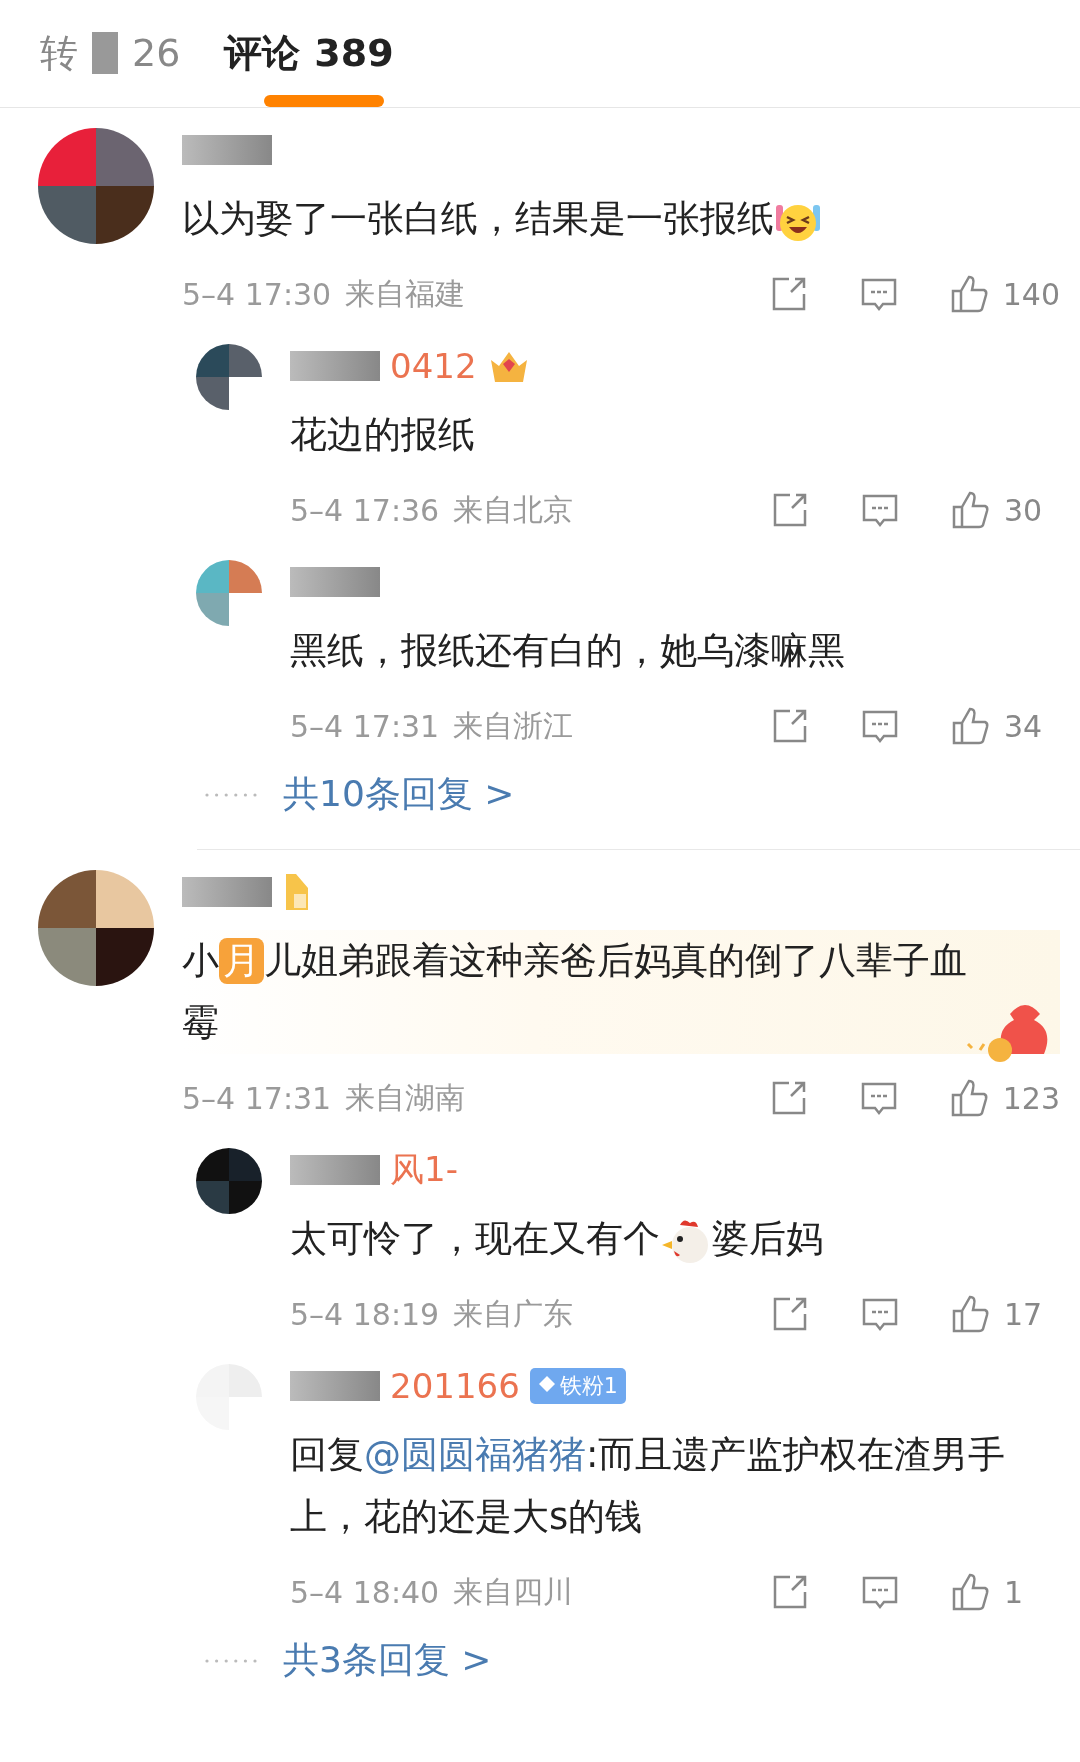 The image size is (1080, 1762). Describe the element at coordinates (383, 435) in the screenshot. I see `comment-text: 花边的报纸` at that location.